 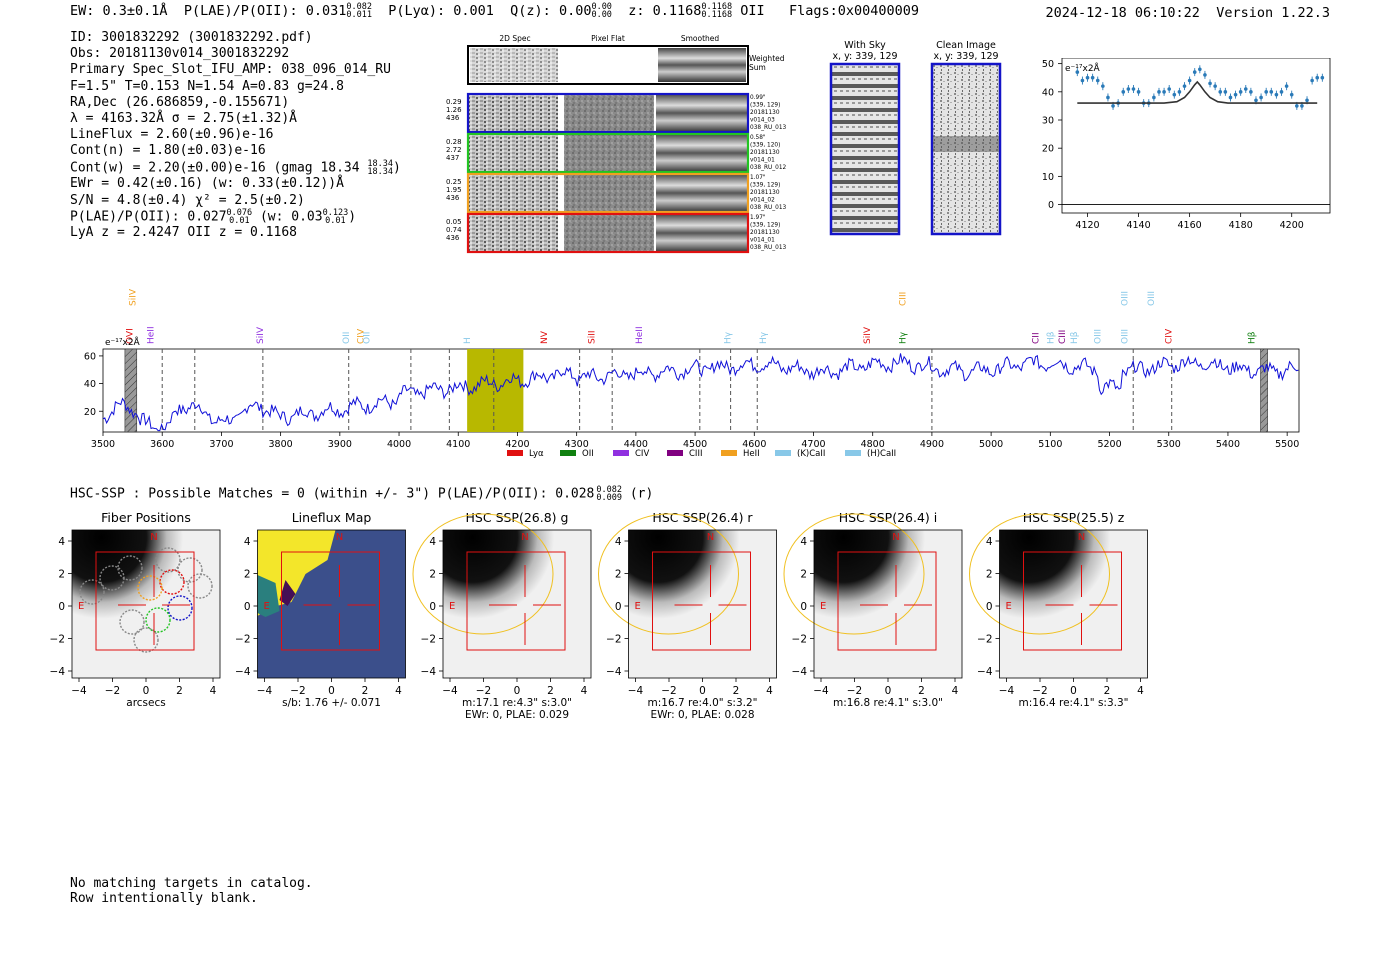 What do you see at coordinates (180, 102) in the screenshot?
I see `info-radec: RA,Dec (26.686859,-0.155671)` at bounding box center [180, 102].